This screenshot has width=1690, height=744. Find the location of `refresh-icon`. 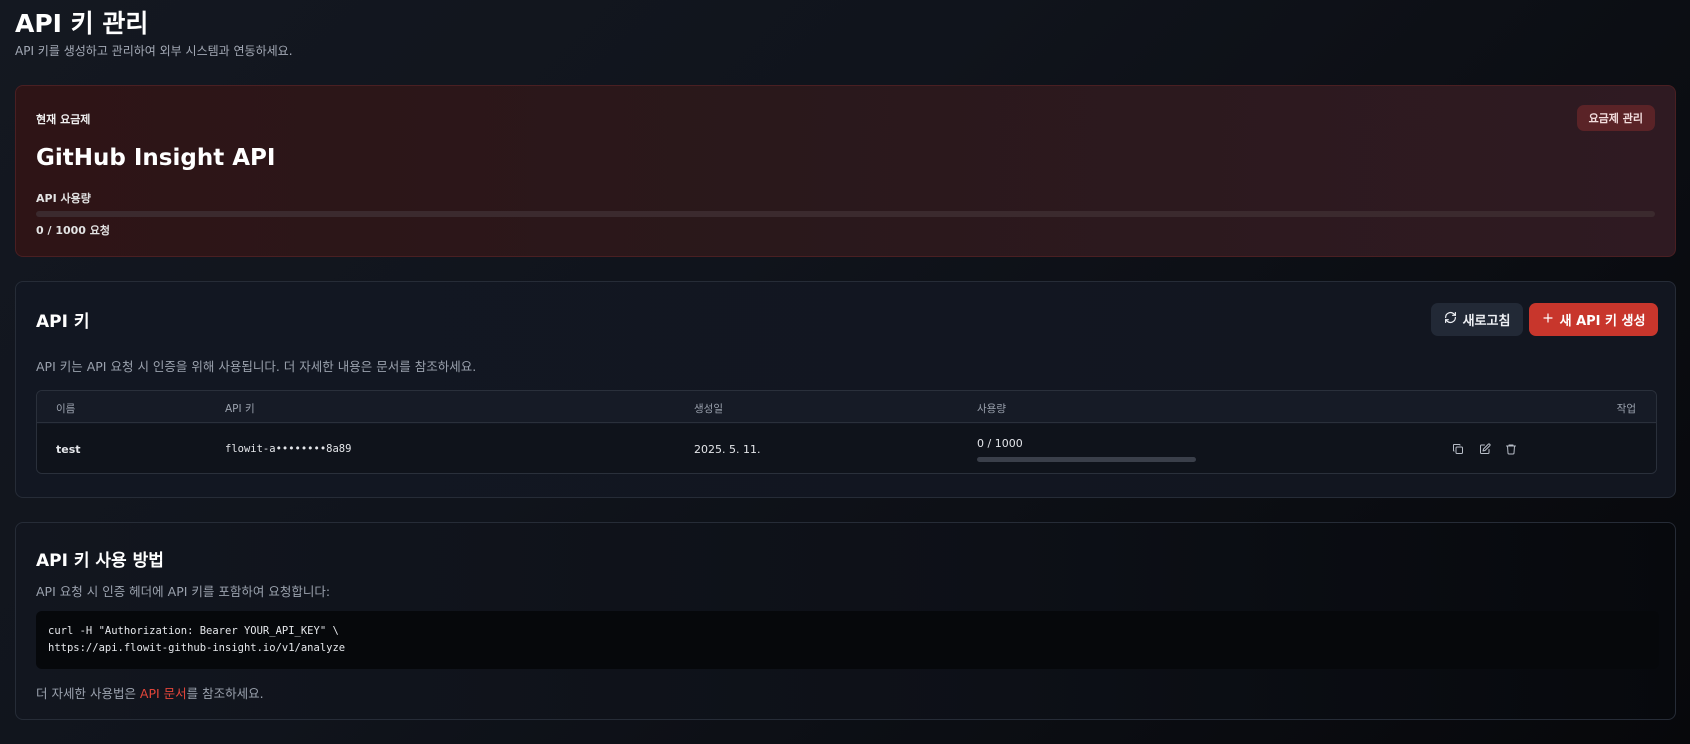

refresh-icon is located at coordinates (1450, 319).